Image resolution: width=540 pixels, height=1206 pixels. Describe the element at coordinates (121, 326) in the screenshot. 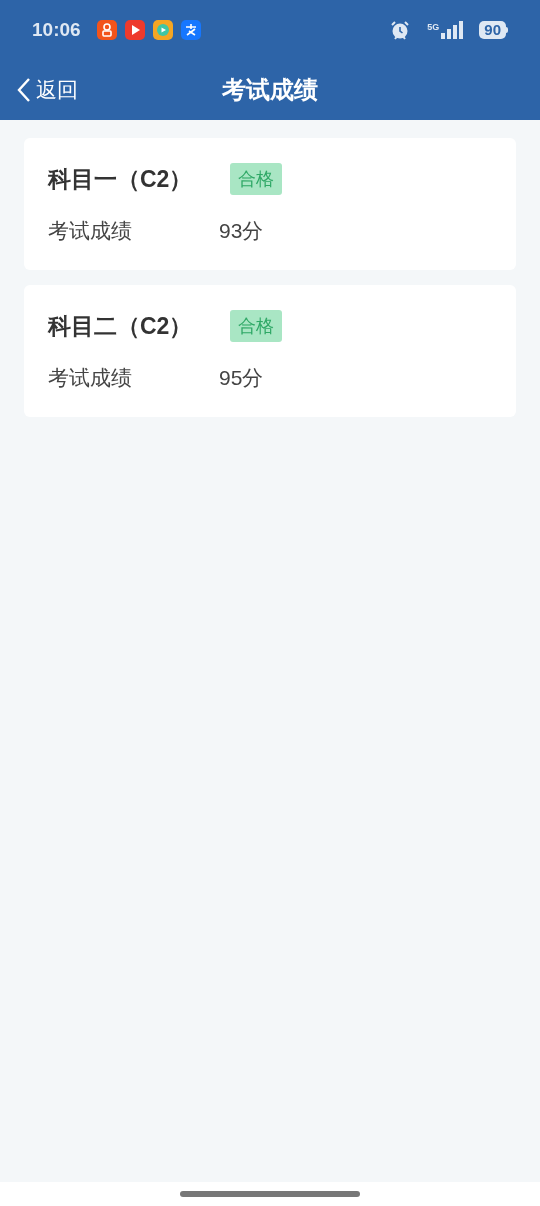

I see `subject-title: 科目二（C2）` at that location.